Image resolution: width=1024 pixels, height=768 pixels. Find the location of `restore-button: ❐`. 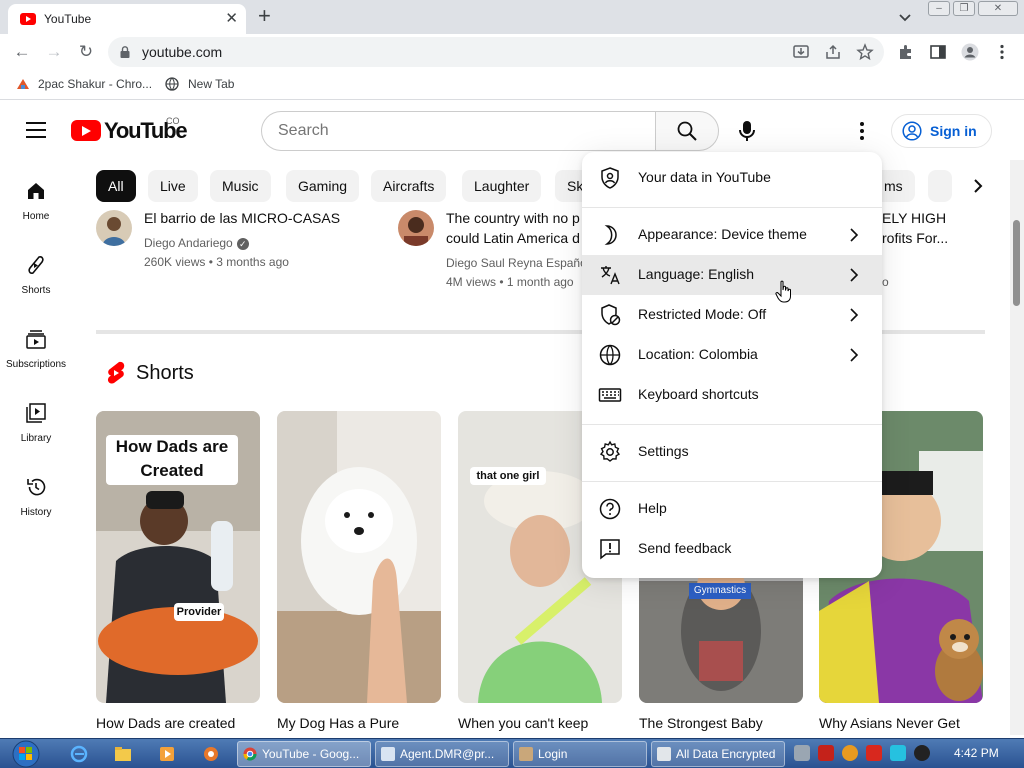

restore-button: ❐ is located at coordinates (964, 8).